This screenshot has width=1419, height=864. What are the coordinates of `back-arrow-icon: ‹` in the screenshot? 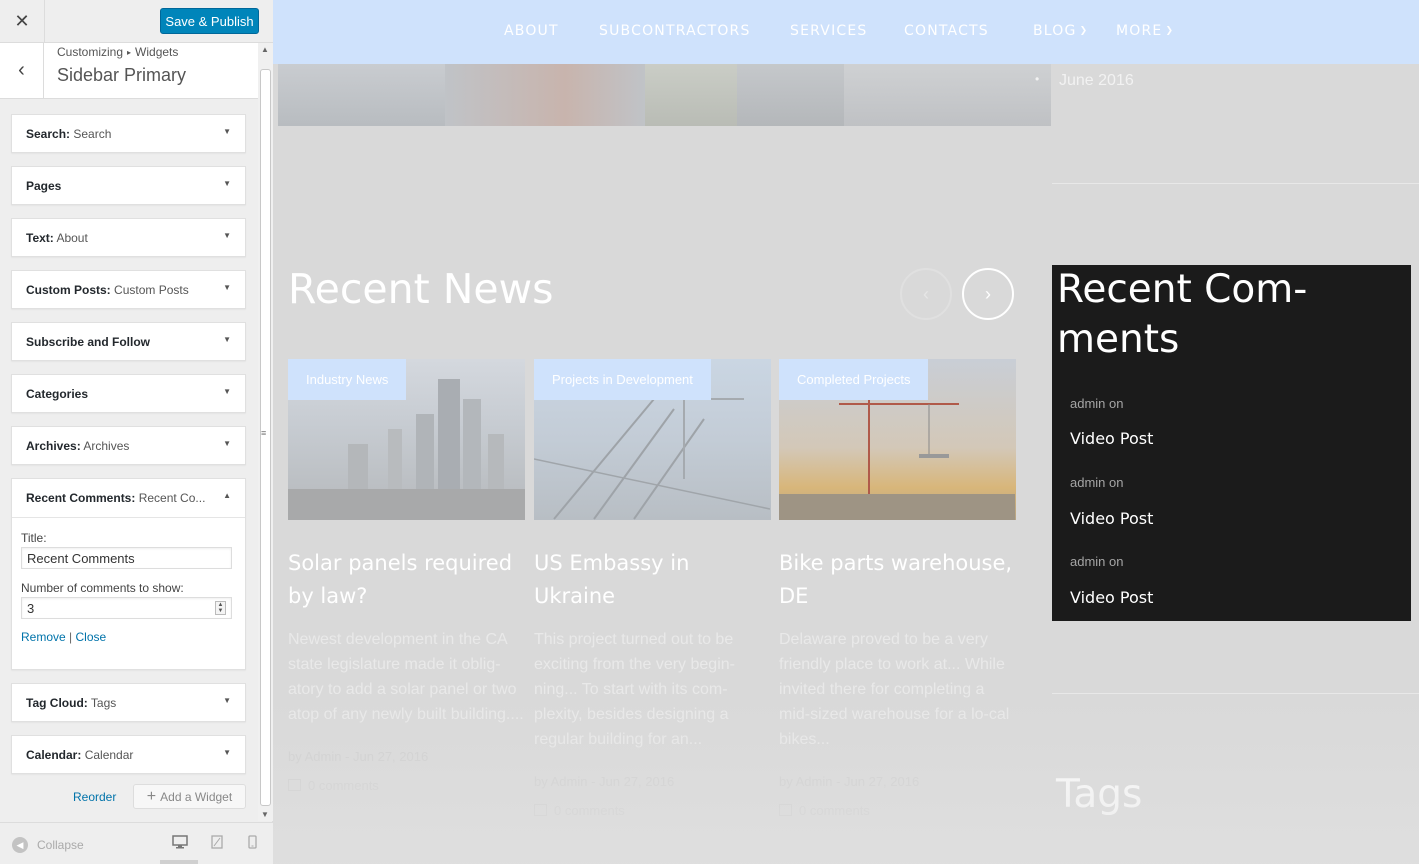 It's located at (22, 70).